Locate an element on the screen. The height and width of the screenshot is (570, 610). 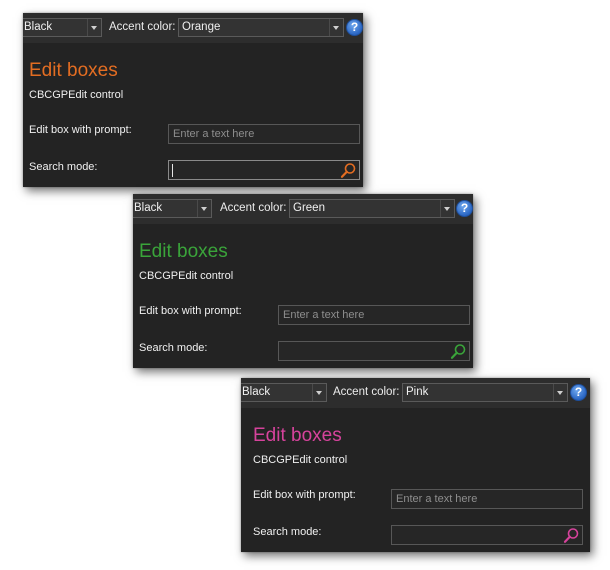
toolbar: Black Accent color: Orange ? is located at coordinates (193, 28).